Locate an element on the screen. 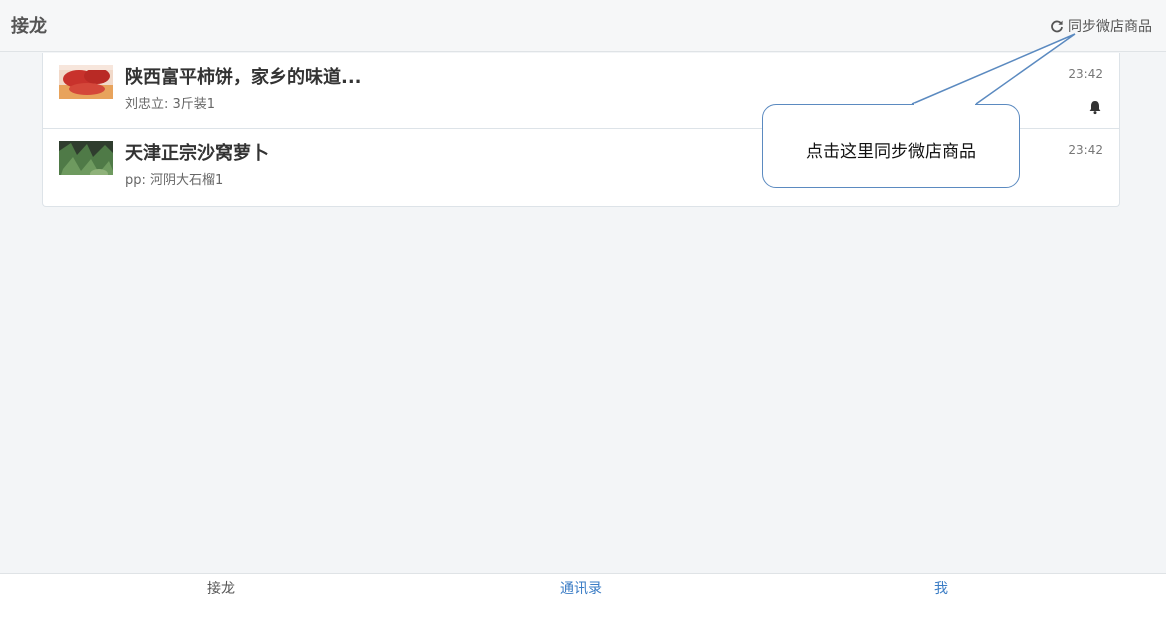 The height and width of the screenshot is (617, 1166). bottom-tab-bar: 接龙 通讯录 我 is located at coordinates (583, 595).